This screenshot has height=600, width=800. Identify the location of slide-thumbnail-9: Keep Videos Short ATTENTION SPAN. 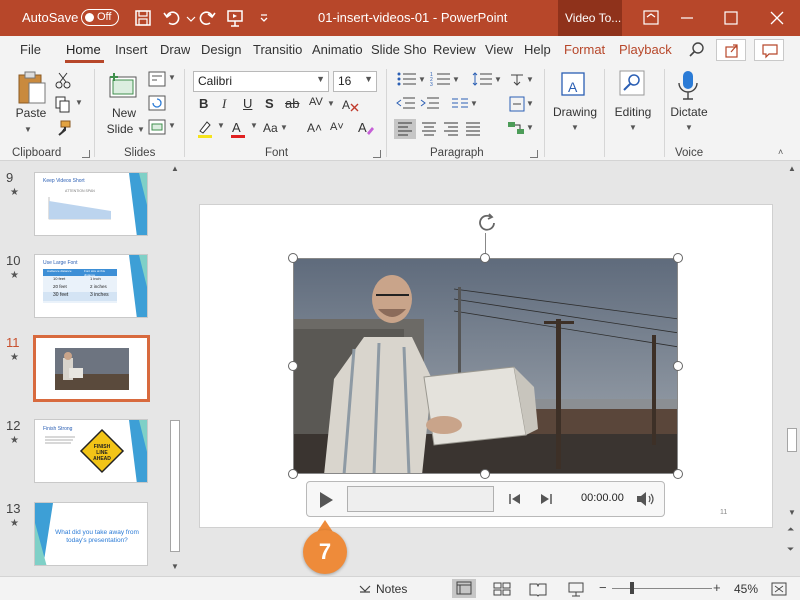
(91, 204).